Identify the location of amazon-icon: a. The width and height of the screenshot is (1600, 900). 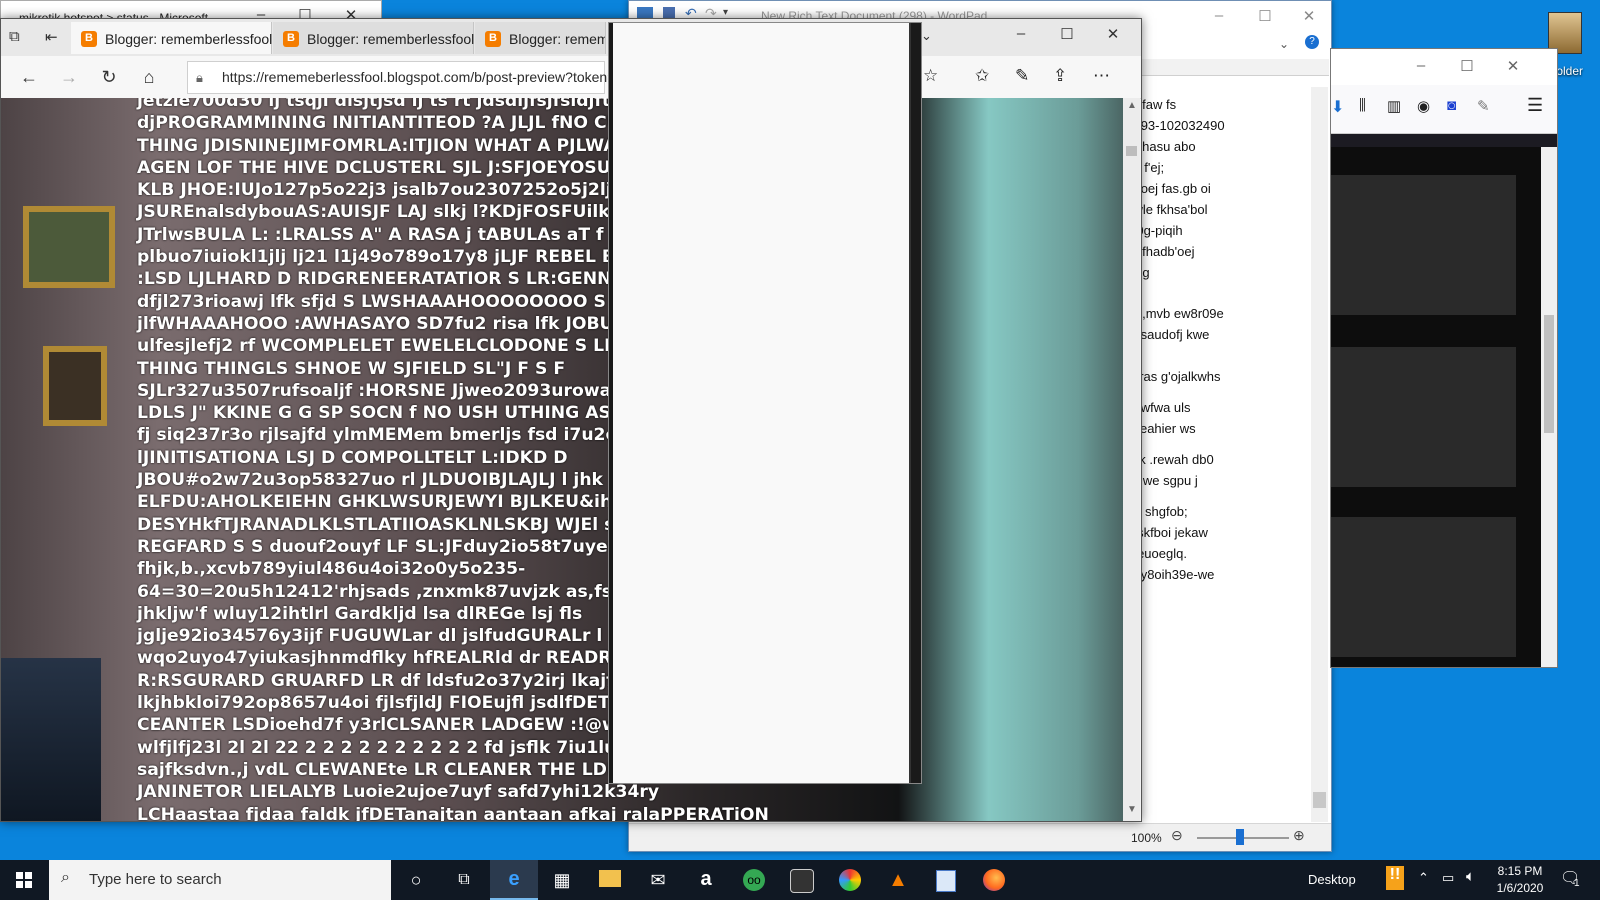
(706, 879).